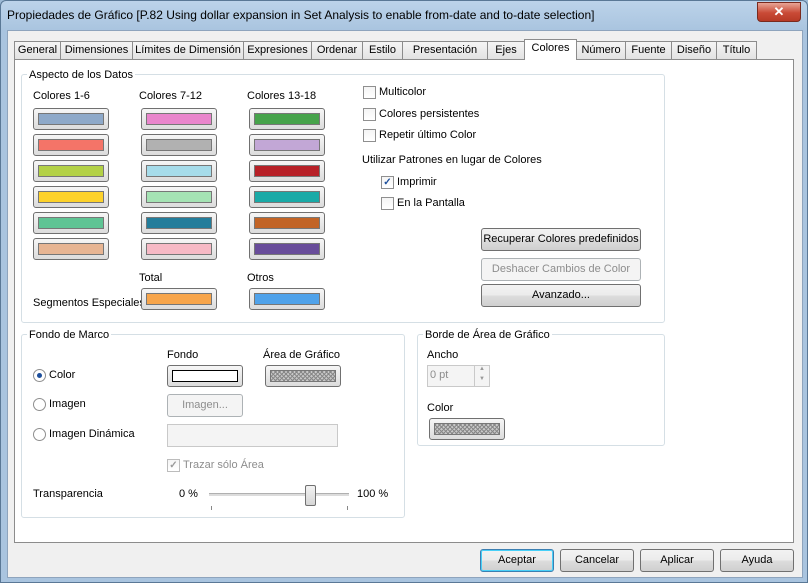  I want to click on dynamic-image-radio, so click(39, 434).